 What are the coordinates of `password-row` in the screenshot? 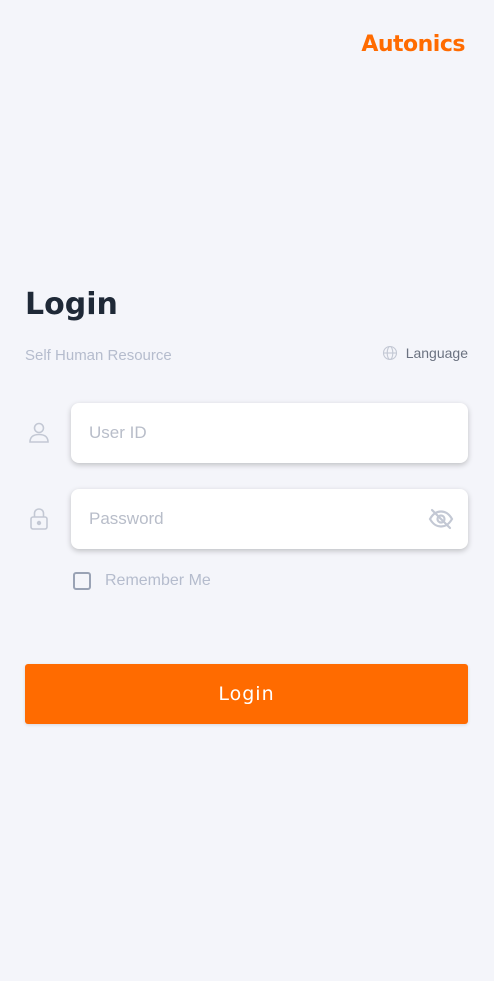 It's located at (246, 519).